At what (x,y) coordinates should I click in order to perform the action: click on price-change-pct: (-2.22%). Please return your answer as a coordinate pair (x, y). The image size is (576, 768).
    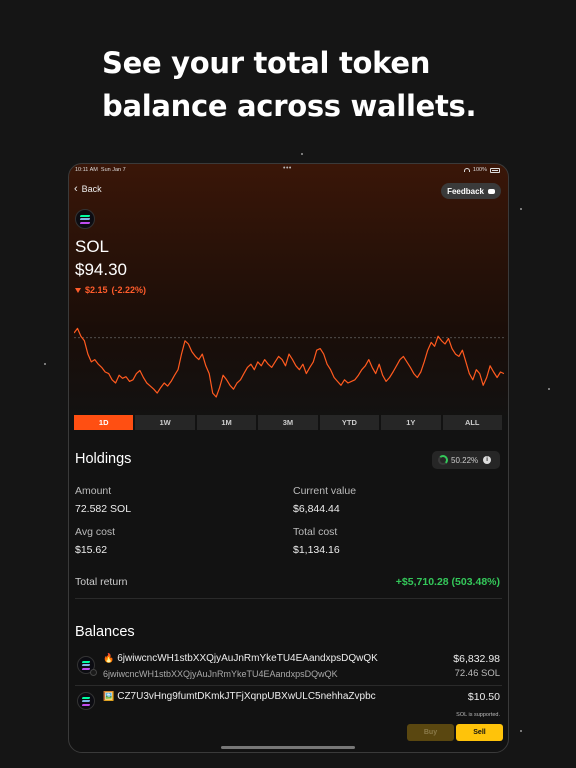
    Looking at the image, I should click on (129, 290).